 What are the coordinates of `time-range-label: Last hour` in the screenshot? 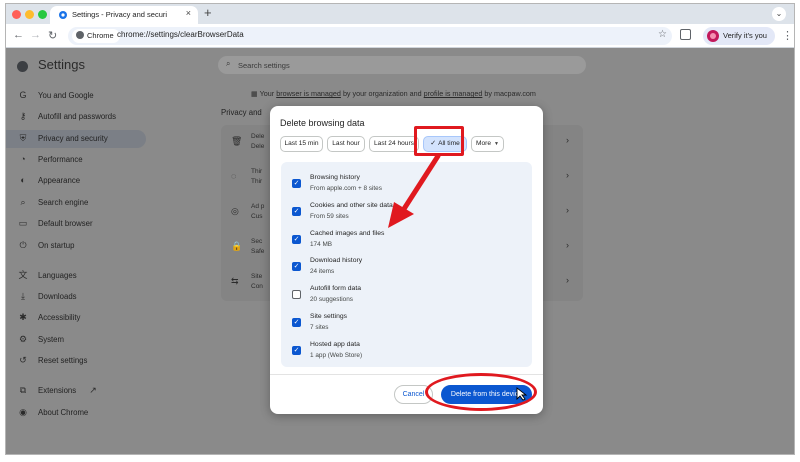 It's located at (346, 143).